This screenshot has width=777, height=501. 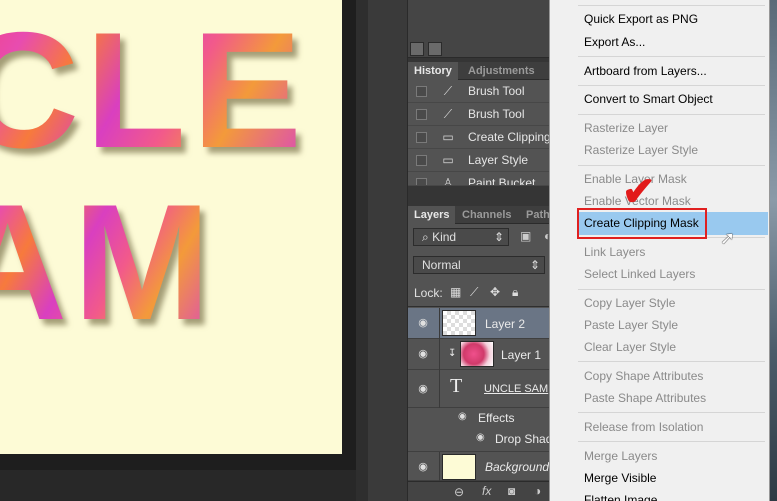 I want to click on canvas-text-line-1: CLE, so click(x=154, y=90).